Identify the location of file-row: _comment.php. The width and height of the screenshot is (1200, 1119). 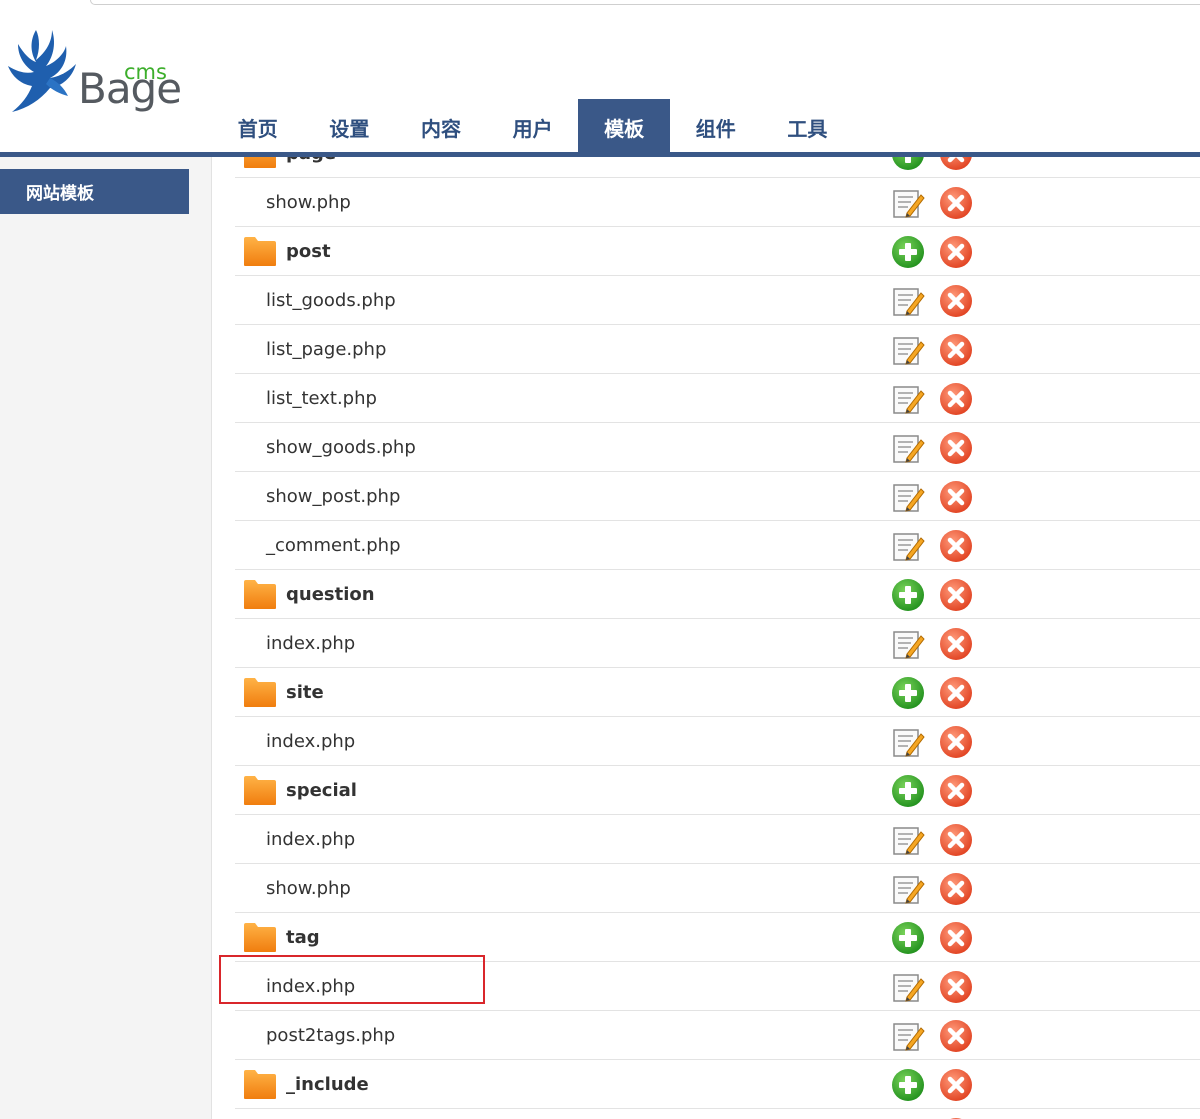
(717, 545).